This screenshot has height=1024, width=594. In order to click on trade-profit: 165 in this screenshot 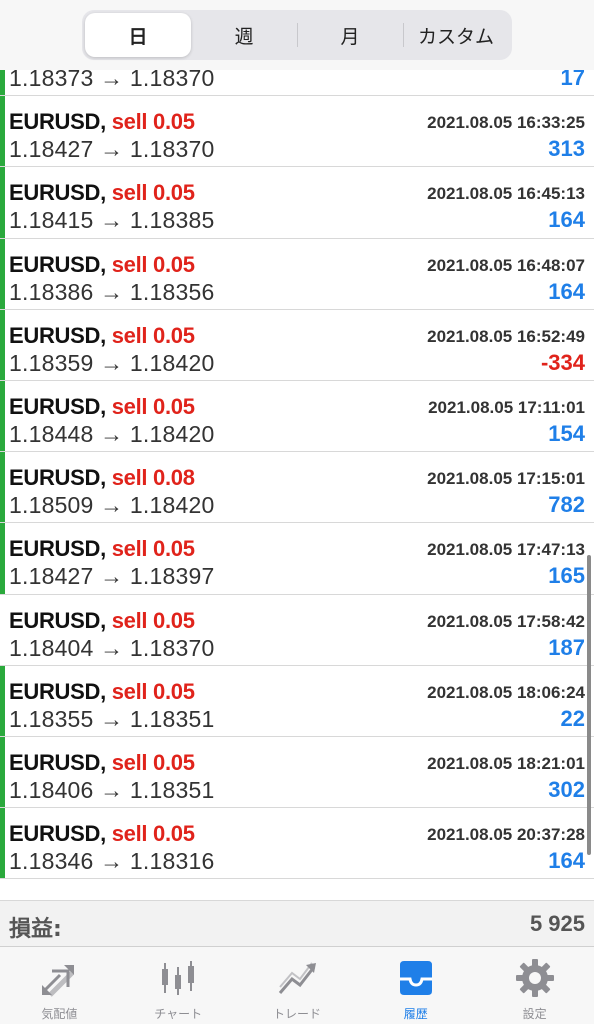, I will do `click(566, 576)`.